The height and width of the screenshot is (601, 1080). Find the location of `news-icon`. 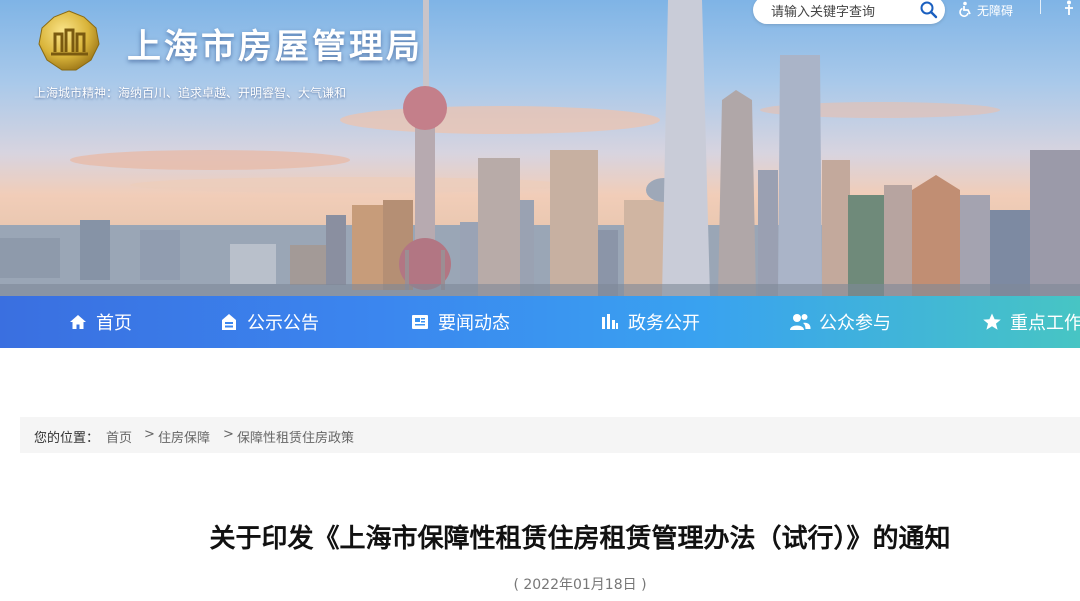

news-icon is located at coordinates (420, 322).